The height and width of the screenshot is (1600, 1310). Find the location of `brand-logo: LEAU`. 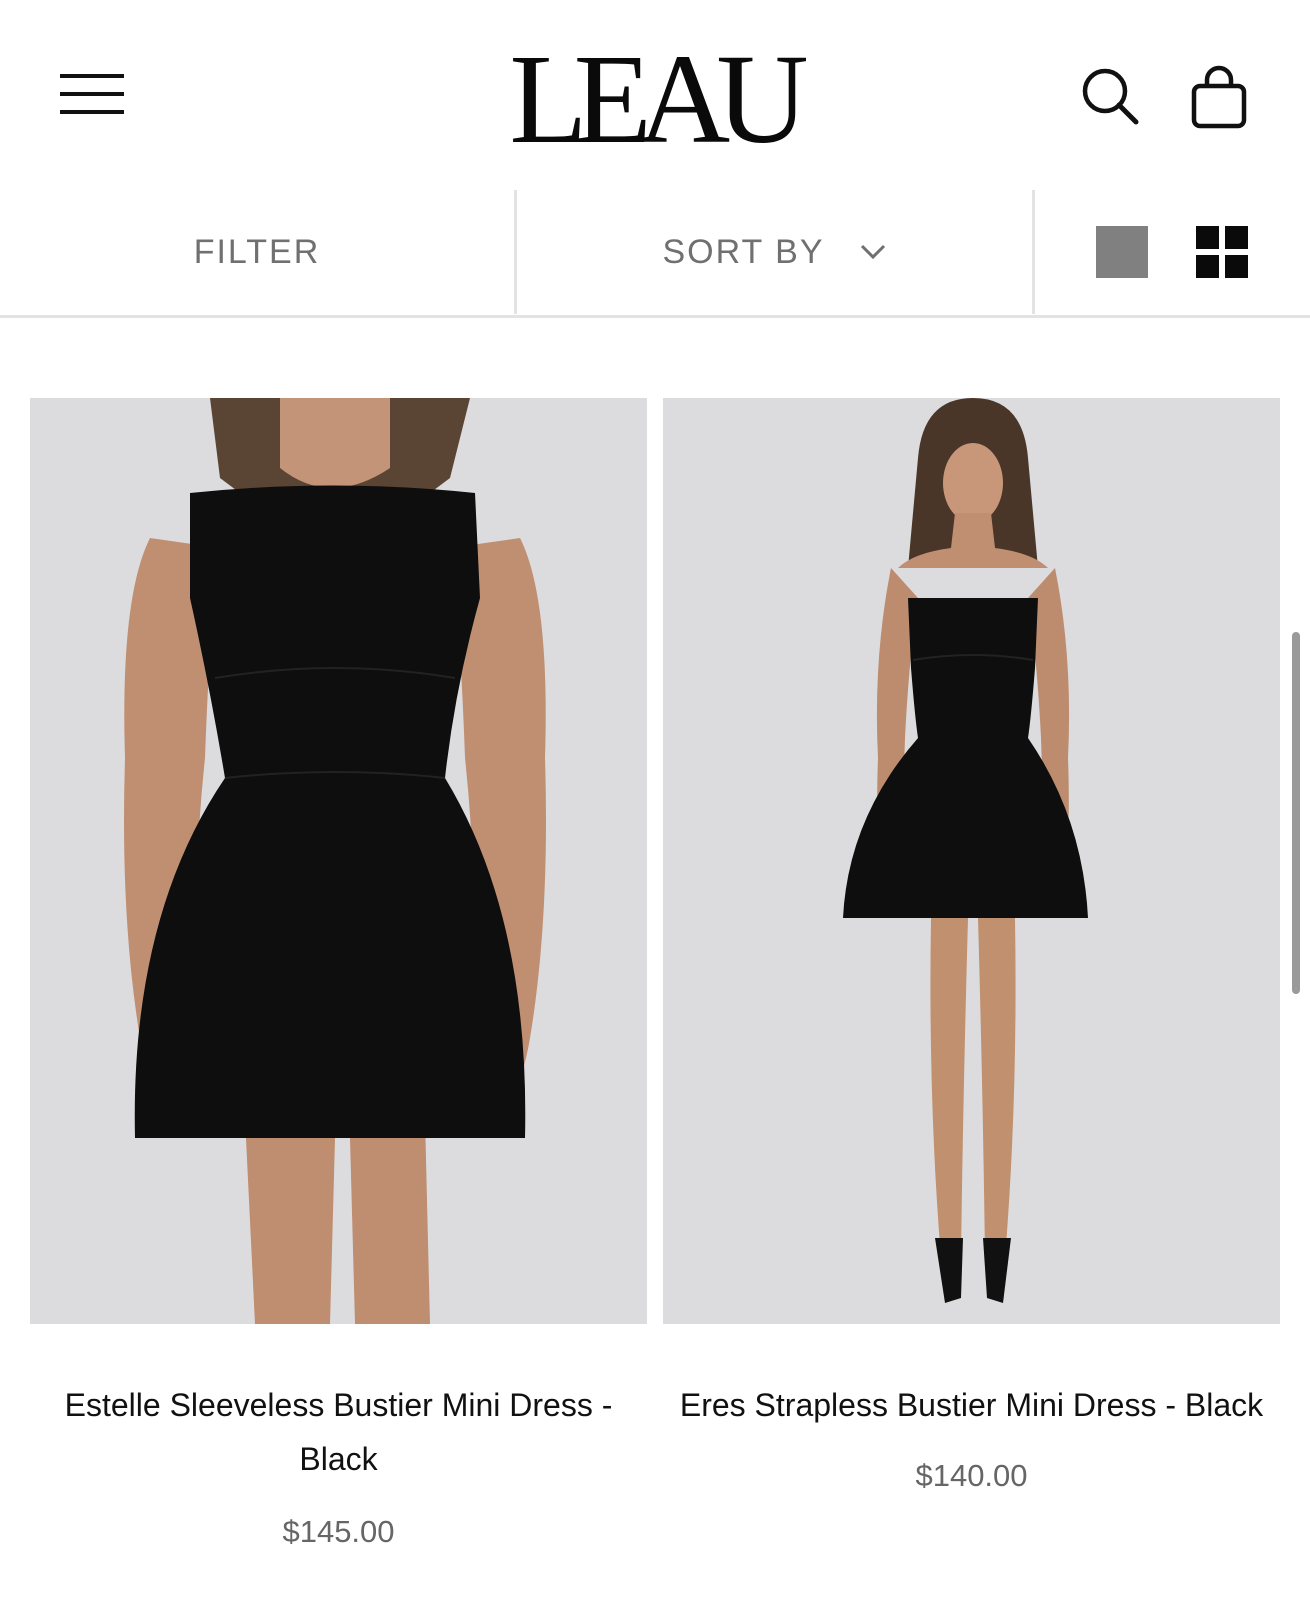

brand-logo: LEAU is located at coordinates (656, 98).